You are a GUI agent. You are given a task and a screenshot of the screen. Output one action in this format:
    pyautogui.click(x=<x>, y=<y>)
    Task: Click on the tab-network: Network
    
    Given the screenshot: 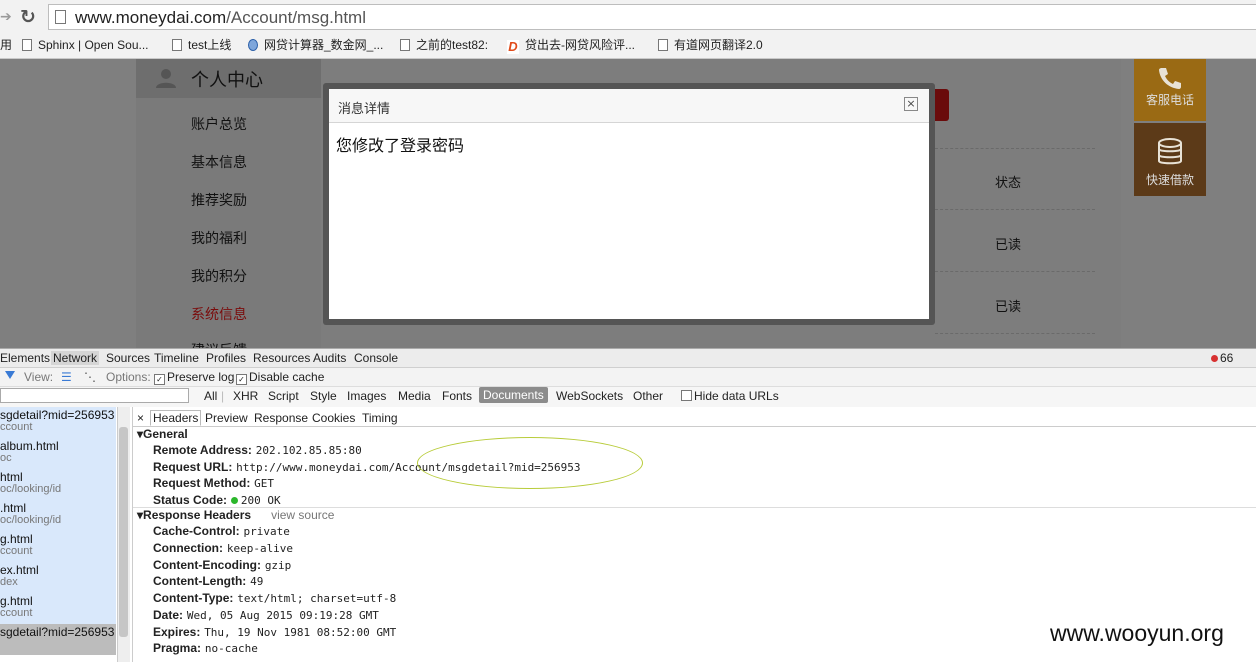 What is the action you would take?
    pyautogui.click(x=75, y=358)
    